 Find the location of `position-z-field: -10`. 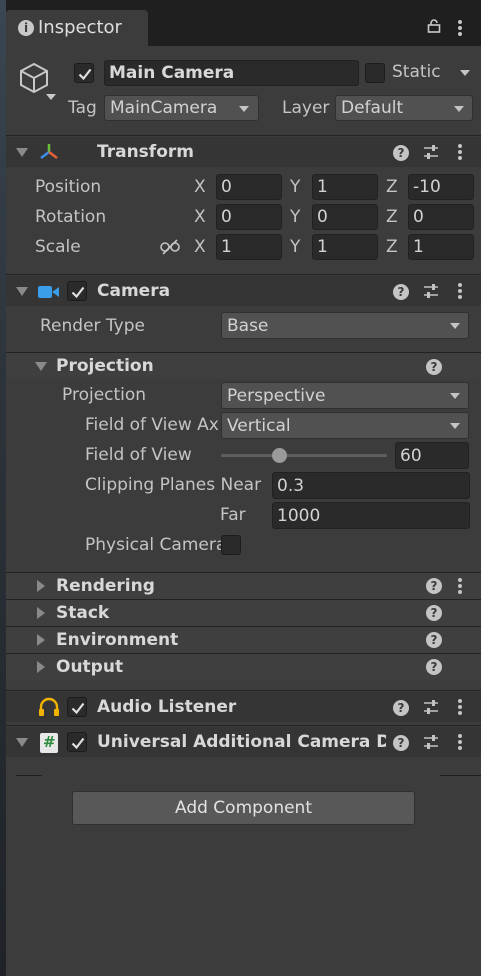

position-z-field: -10 is located at coordinates (441, 187).